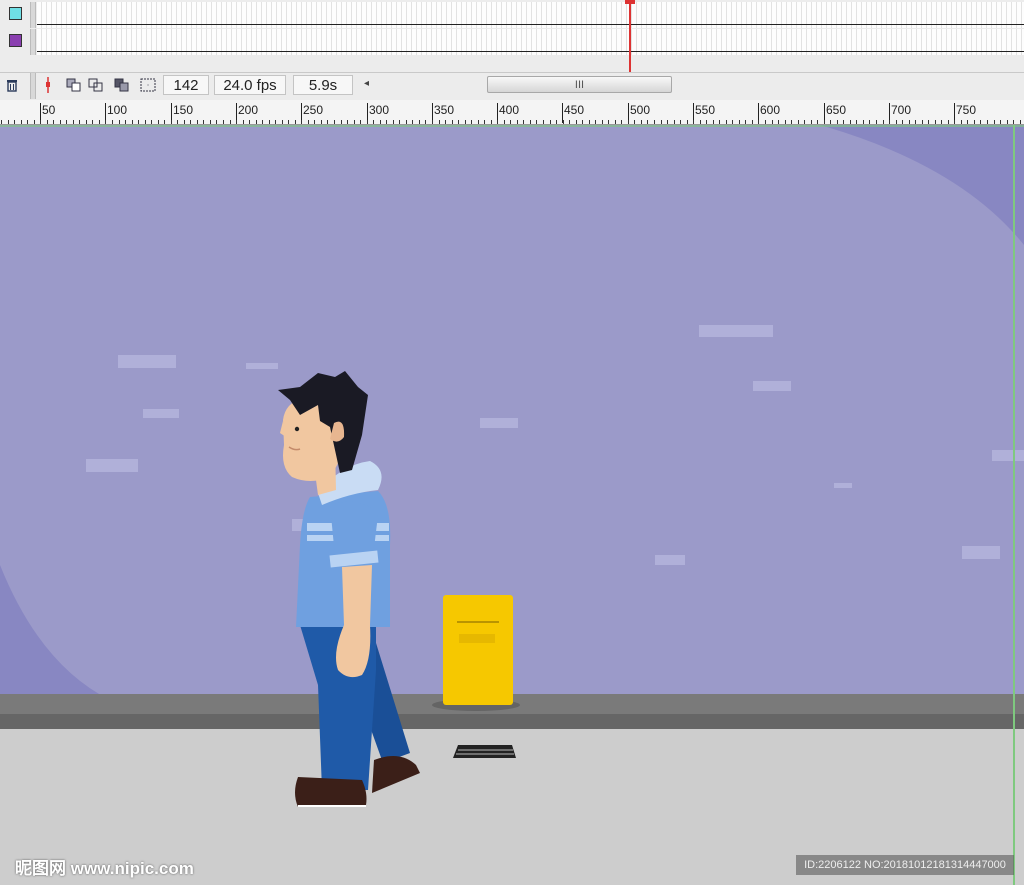 The image size is (1024, 885). What do you see at coordinates (444, 110) in the screenshot?
I see `ruler-label: 350` at bounding box center [444, 110].